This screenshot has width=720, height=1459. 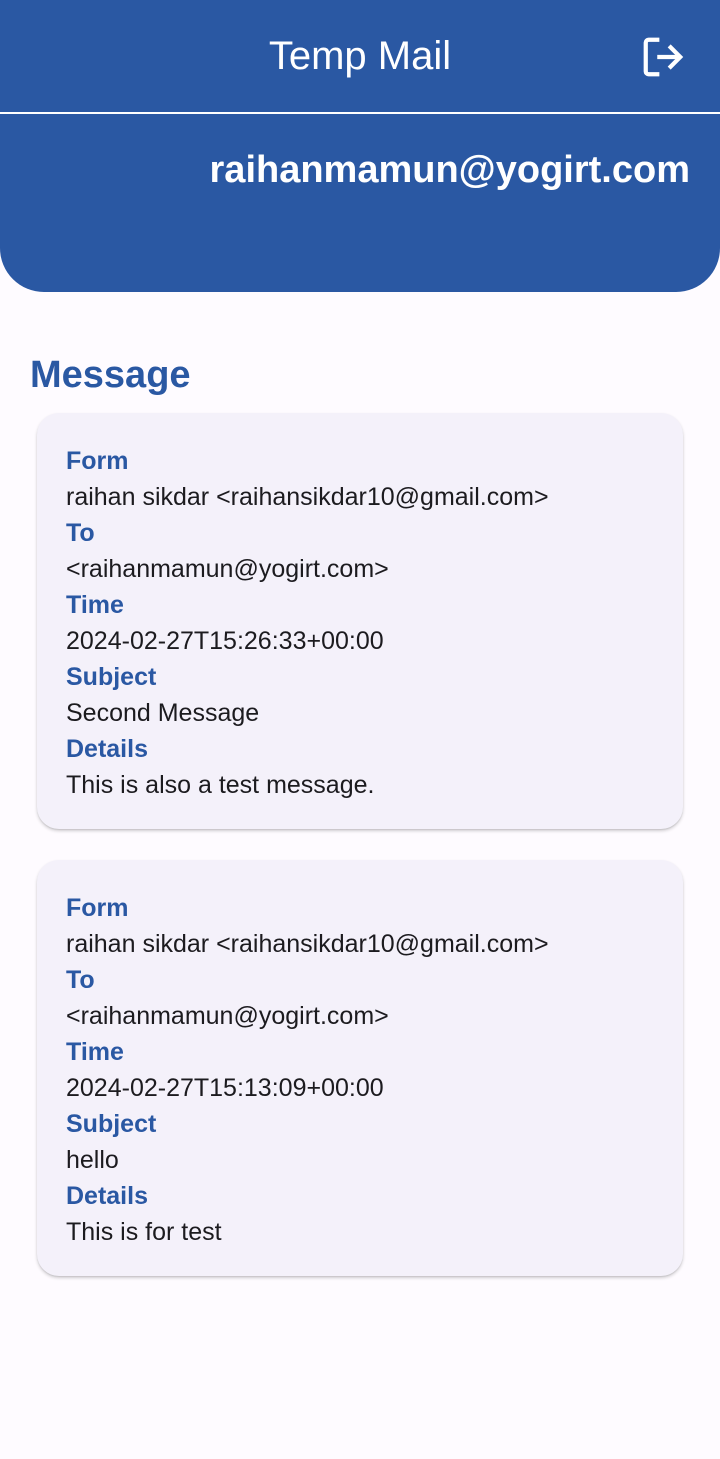 I want to click on email-panel: raihanmamun@yogirt.com, so click(x=360, y=203).